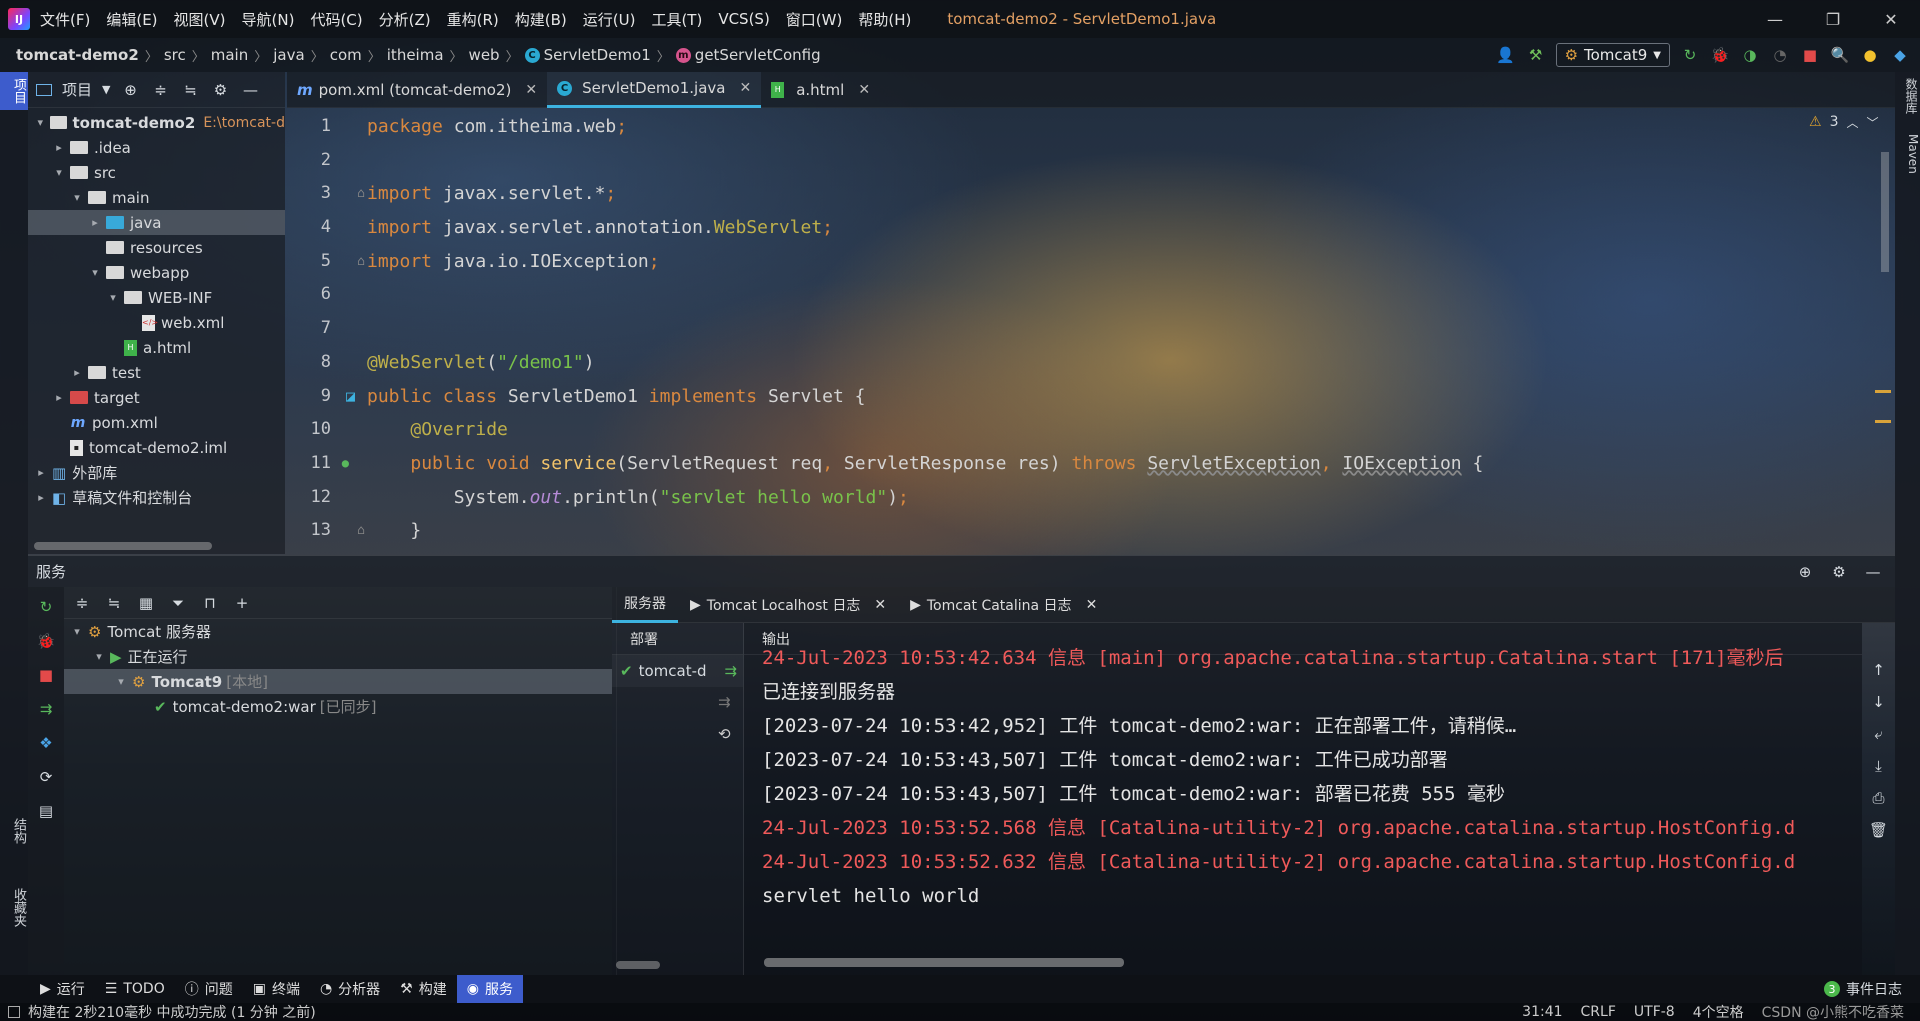  Describe the element at coordinates (1654, 1012) in the screenshot. I see `file-encoding: UTF-8` at that location.